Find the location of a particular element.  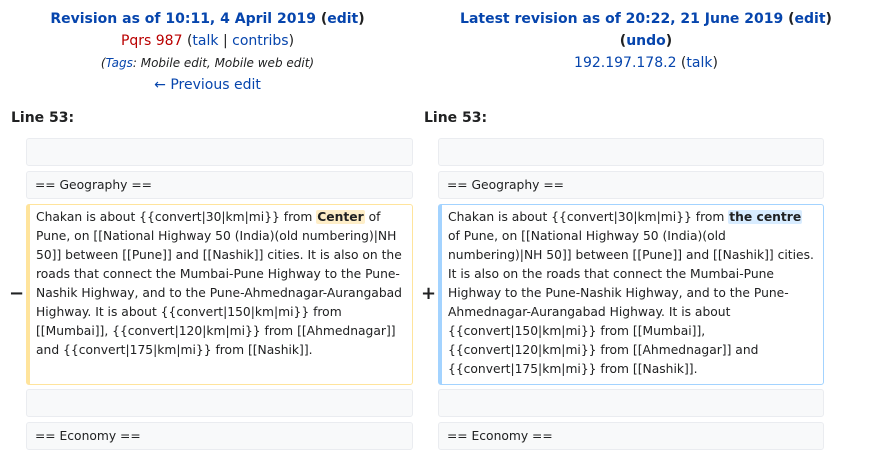

left-contribs-link: contribs is located at coordinates (260, 41).